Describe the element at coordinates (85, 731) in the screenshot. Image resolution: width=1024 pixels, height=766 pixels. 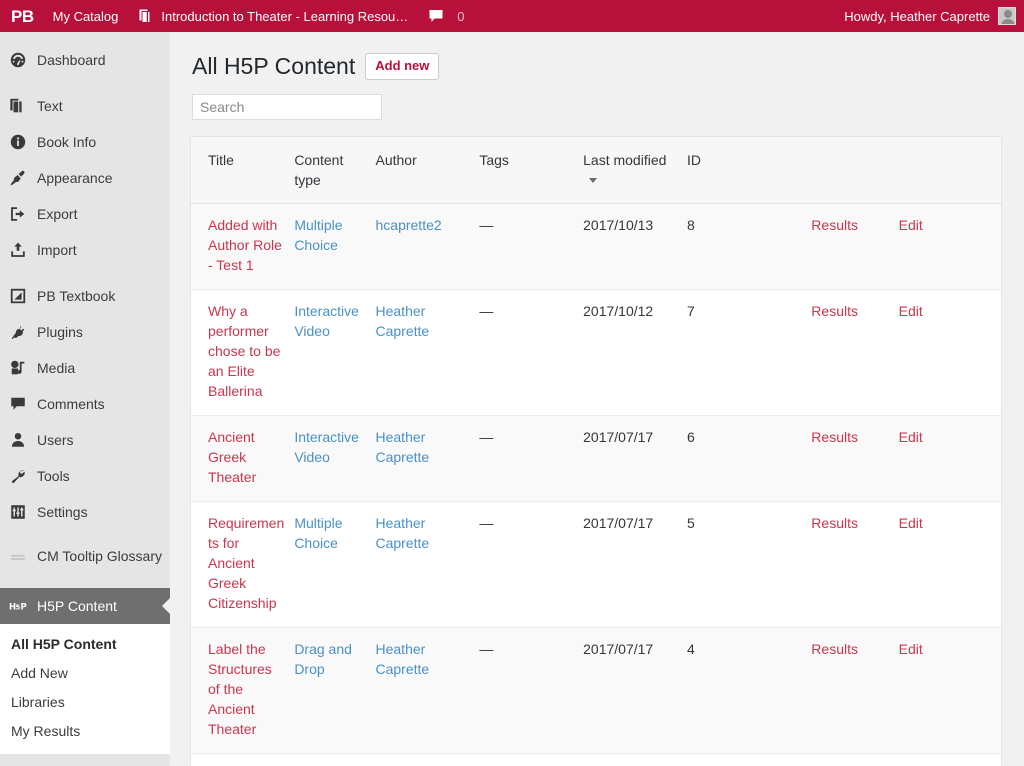
I see `submenu-item-my-results: My Results` at that location.